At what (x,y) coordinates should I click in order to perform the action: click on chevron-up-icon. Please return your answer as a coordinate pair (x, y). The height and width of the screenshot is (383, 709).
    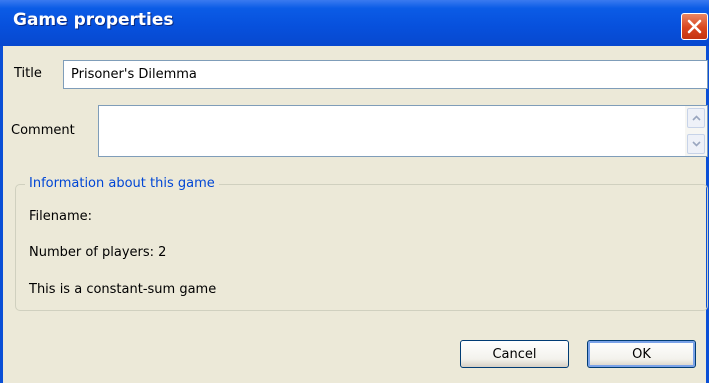
    Looking at the image, I should click on (696, 118).